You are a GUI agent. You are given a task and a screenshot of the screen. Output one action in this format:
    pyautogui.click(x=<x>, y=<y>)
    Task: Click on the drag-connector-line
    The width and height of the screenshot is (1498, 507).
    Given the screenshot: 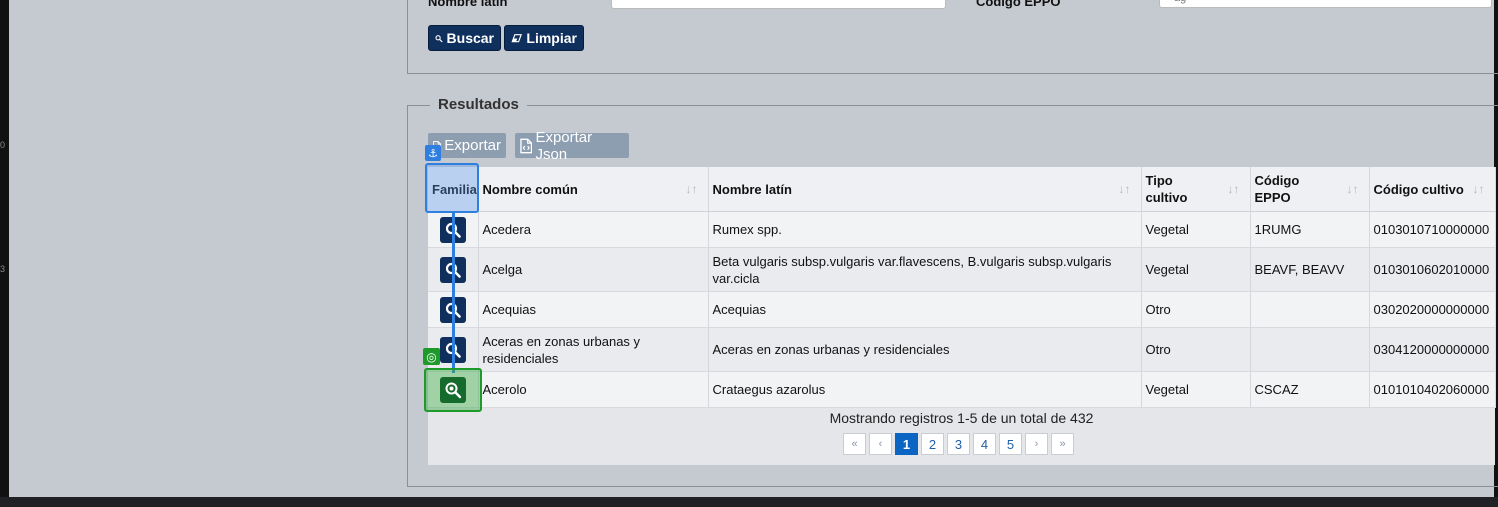 What is the action you would take?
    pyautogui.click(x=453, y=293)
    